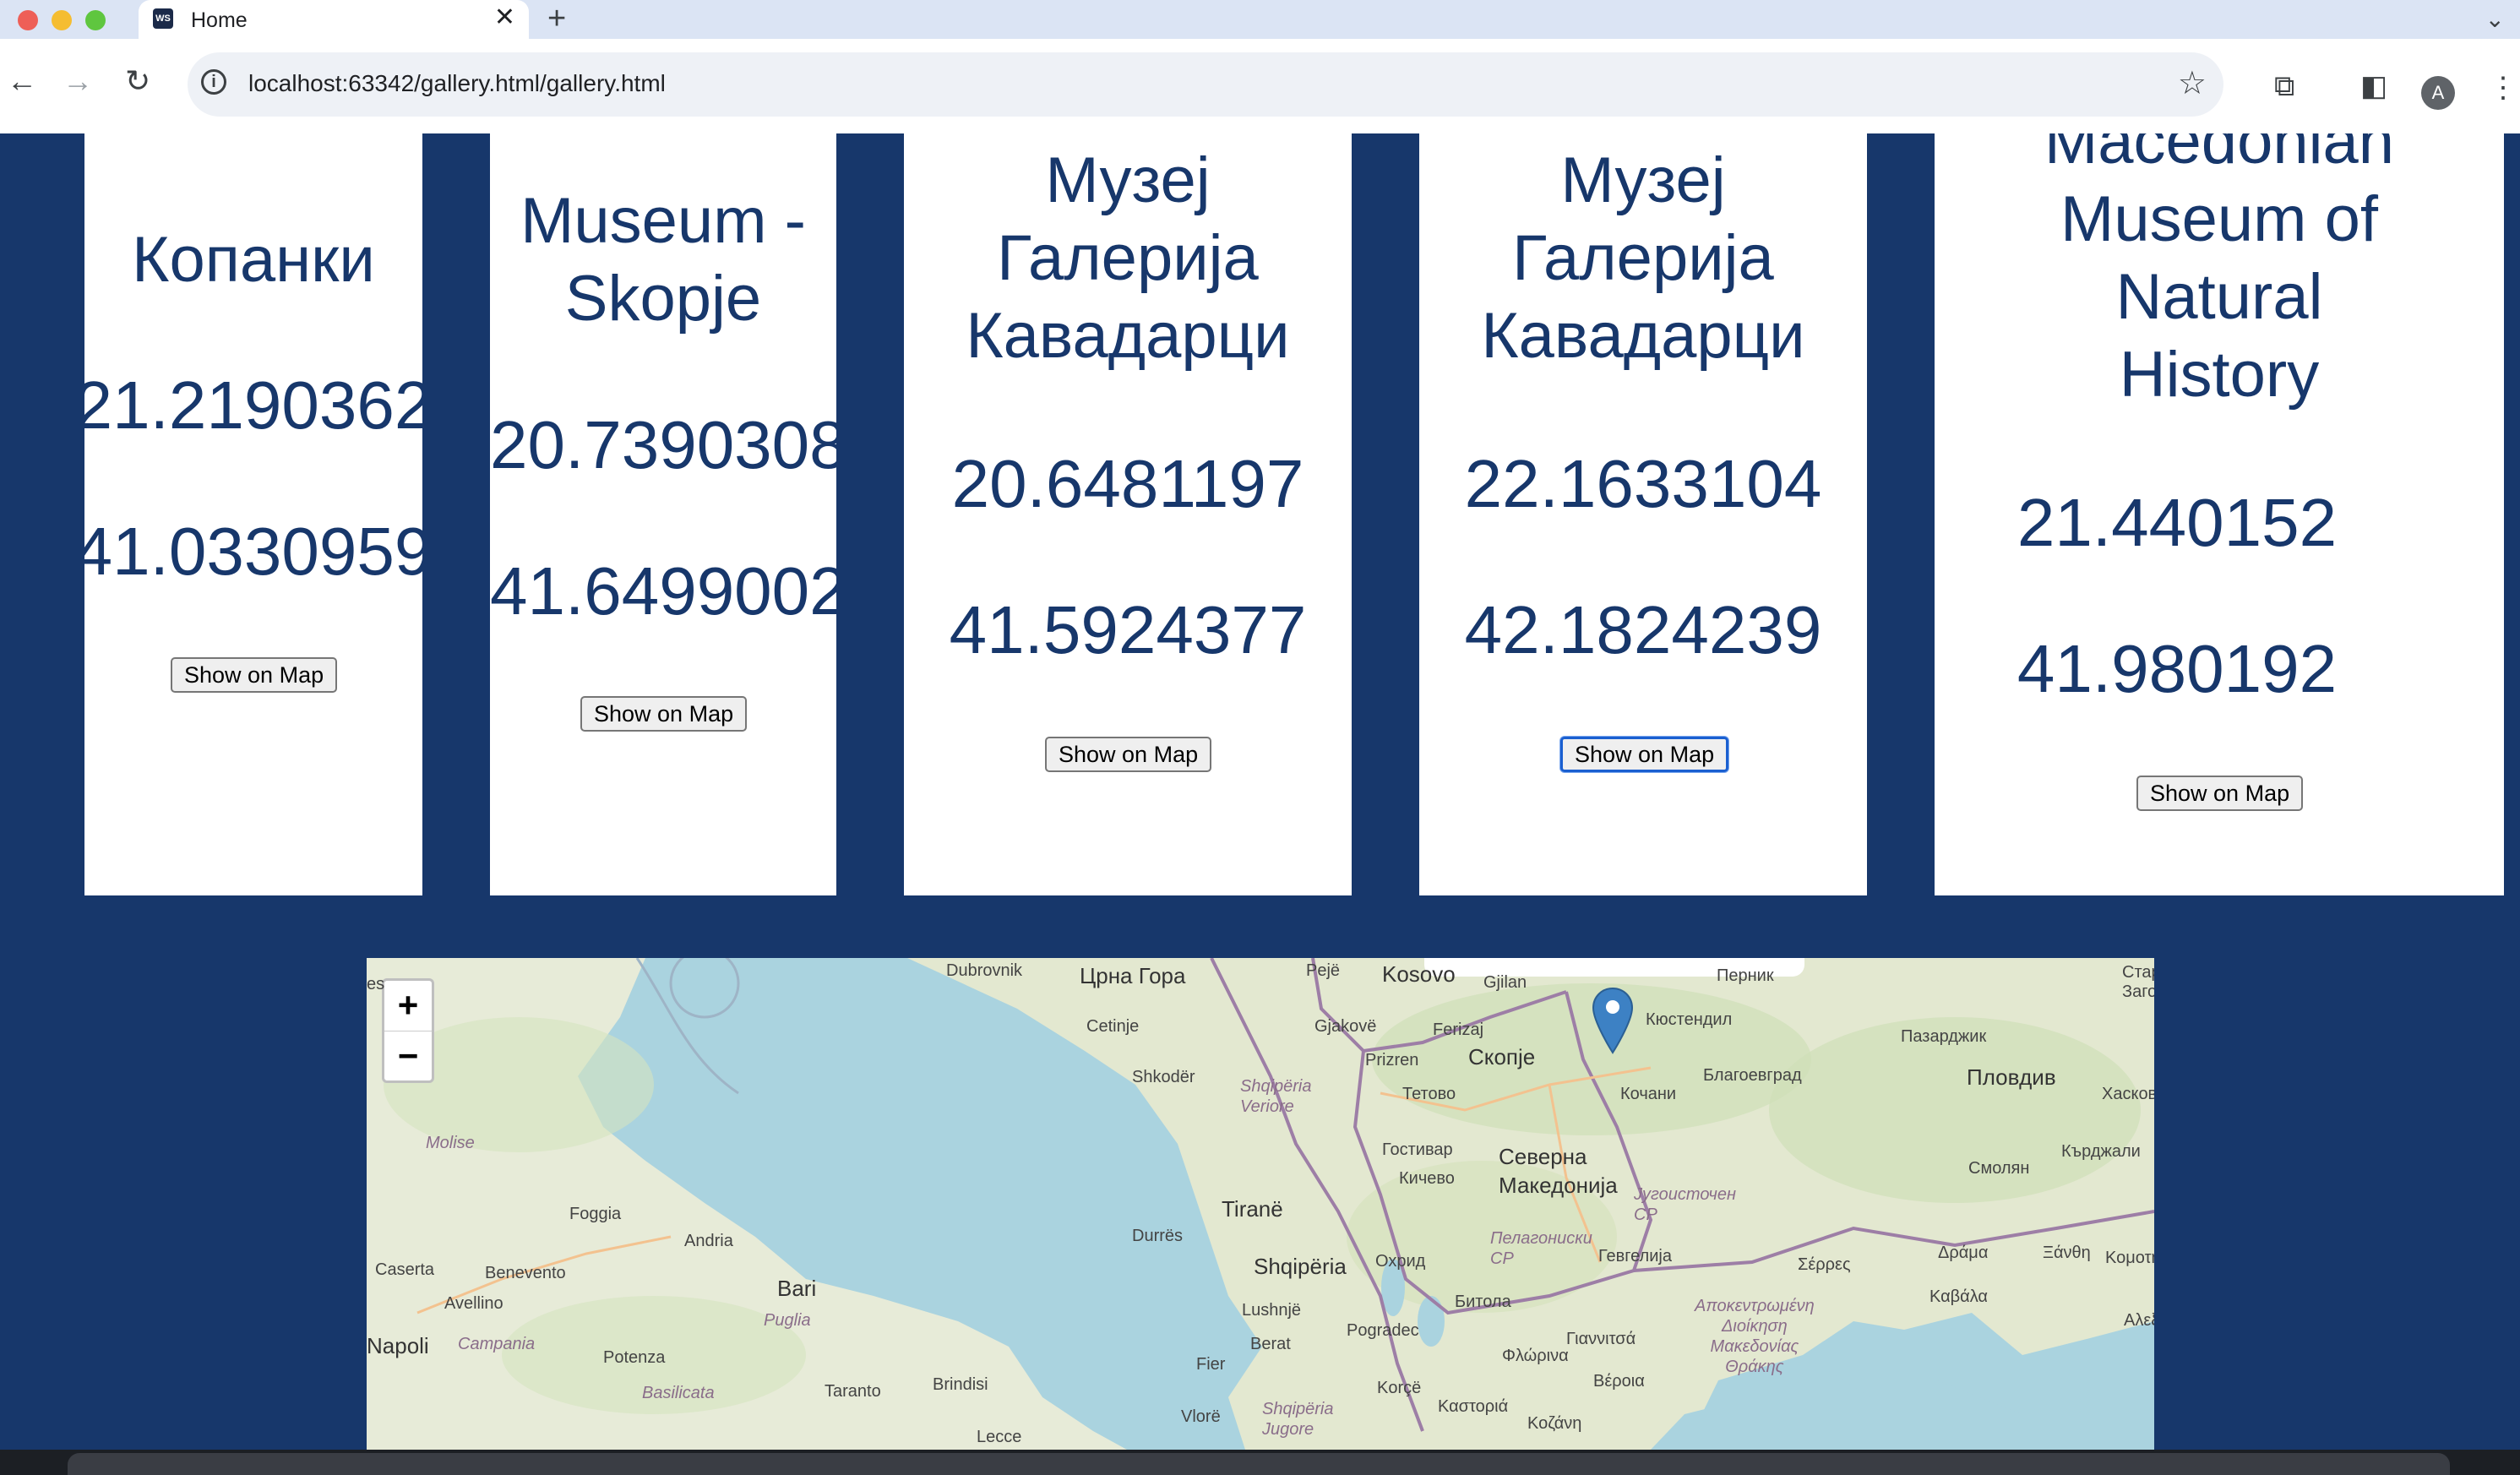 This screenshot has height=1475, width=2520. I want to click on side-panel-icon: ◧, so click(2373, 86).